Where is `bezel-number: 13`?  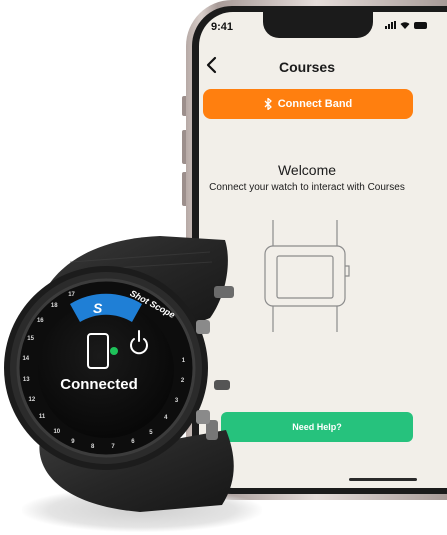
bezel-number: 13 is located at coordinates (26, 379).